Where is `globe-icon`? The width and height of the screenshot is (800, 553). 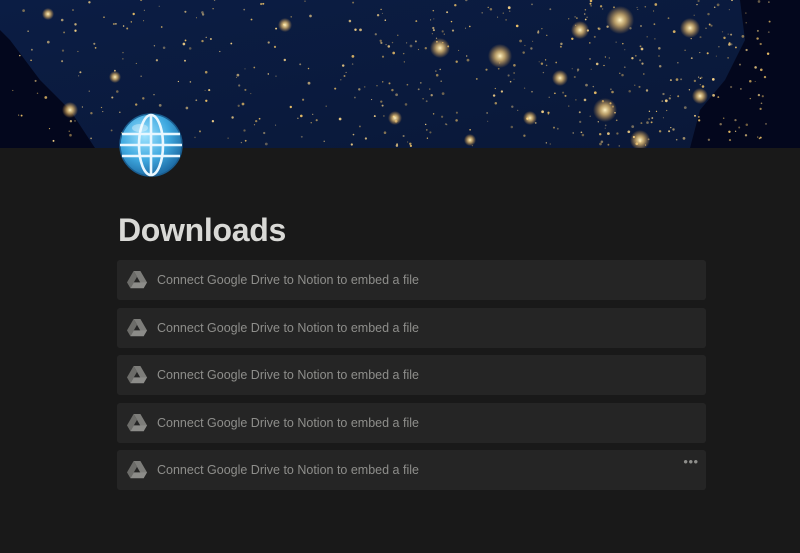 globe-icon is located at coordinates (151, 145).